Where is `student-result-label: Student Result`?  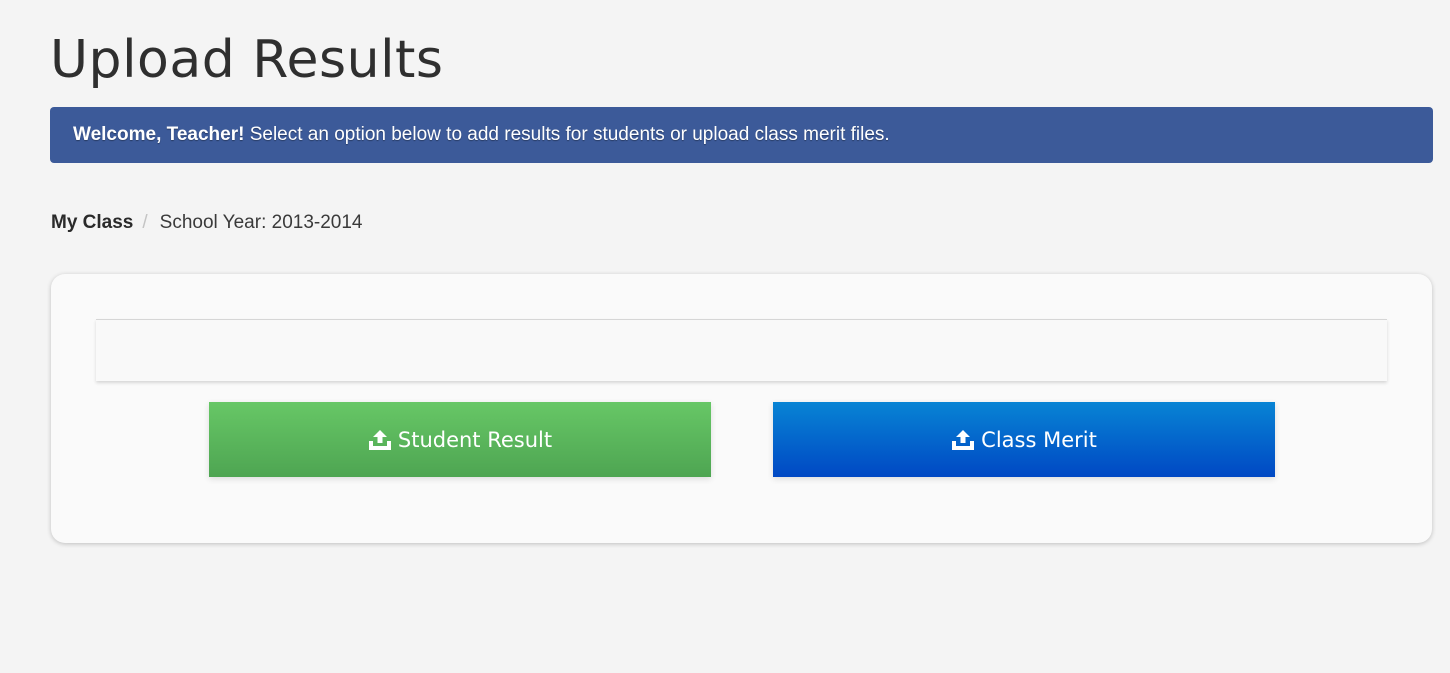 student-result-label: Student Result is located at coordinates (475, 439).